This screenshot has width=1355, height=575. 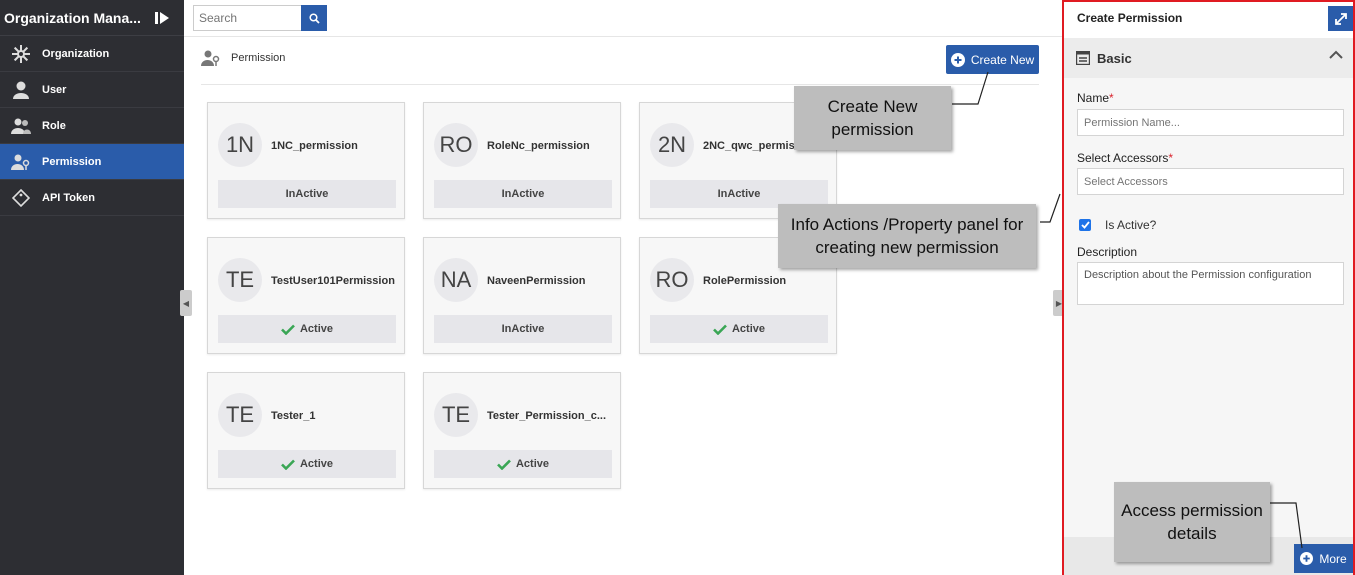 I want to click on top-divider, so click(x=623, y=36).